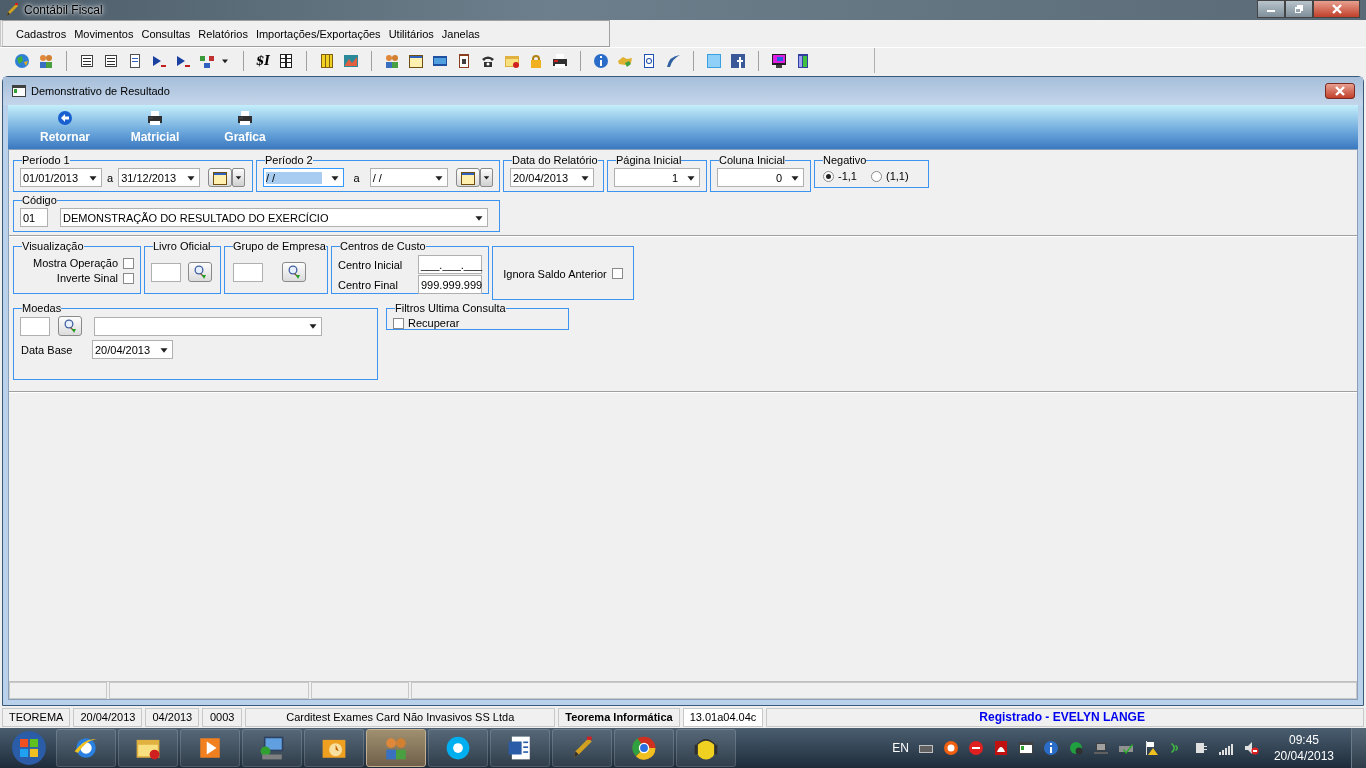 This screenshot has height=768, width=1366. What do you see at coordinates (274, 217) in the screenshot?
I see `report-dropdown: DEMONSTRAÇÃO DO RESULTADO DO EXERCÍCIO` at bounding box center [274, 217].